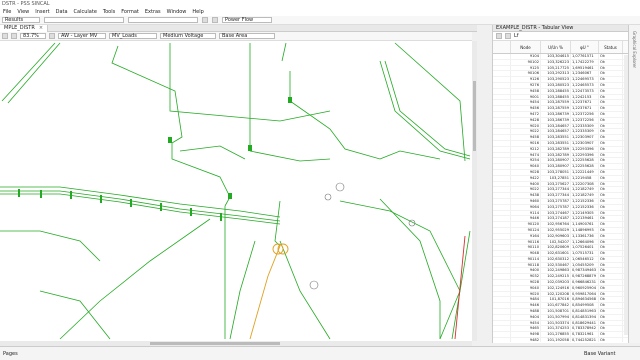 Image resolution: width=640 pixels, height=360 pixels. I want to click on orange-feeder-line, so click(265, 292).